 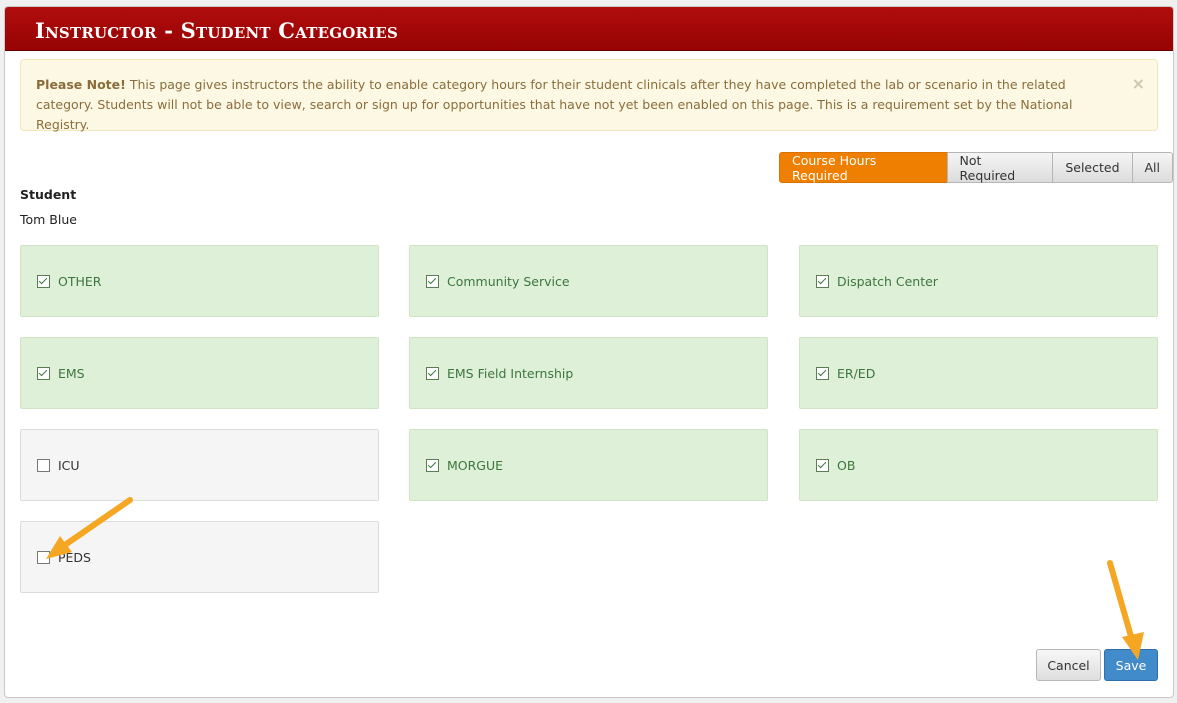 What do you see at coordinates (475, 465) in the screenshot?
I see `category-label: MORGUE` at bounding box center [475, 465].